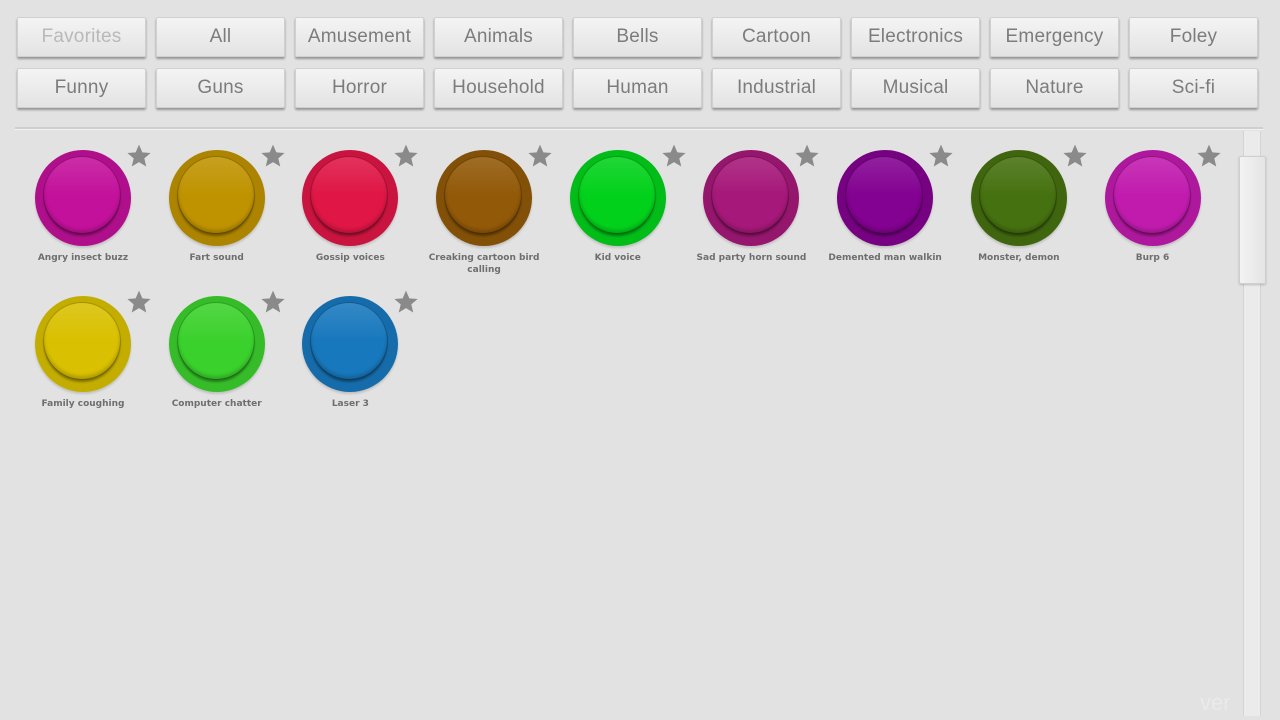  Describe the element at coordinates (617, 258) in the screenshot. I see `sound-label: Kid voice` at that location.